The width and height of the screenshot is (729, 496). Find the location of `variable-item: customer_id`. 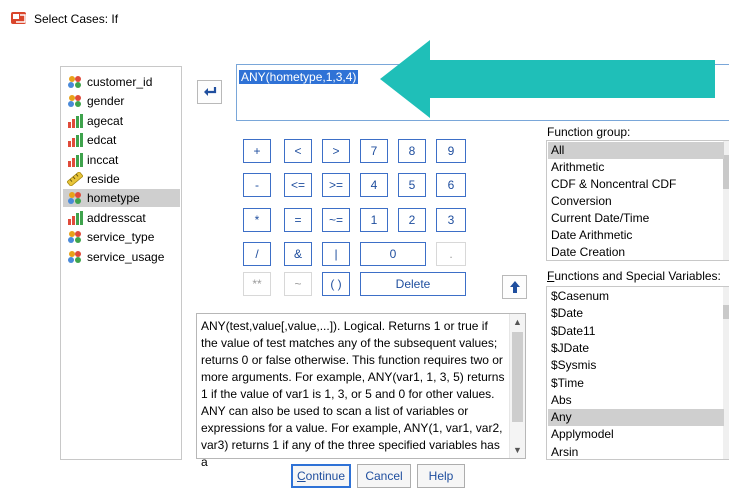

variable-item: customer_id is located at coordinates (121, 82).